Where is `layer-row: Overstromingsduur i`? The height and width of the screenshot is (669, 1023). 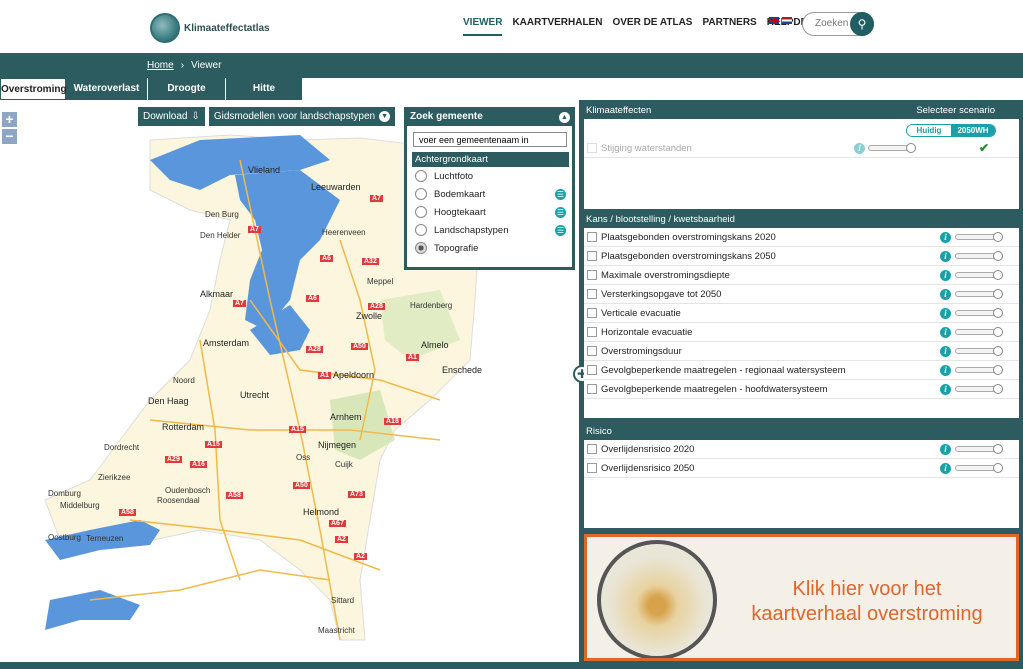
layer-row: Overstromingsduur i is located at coordinates (801, 351).